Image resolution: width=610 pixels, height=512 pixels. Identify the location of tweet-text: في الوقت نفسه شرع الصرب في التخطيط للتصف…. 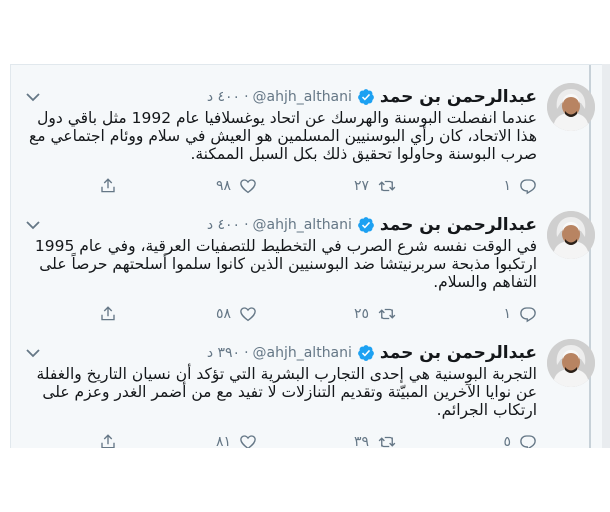
(285, 264).